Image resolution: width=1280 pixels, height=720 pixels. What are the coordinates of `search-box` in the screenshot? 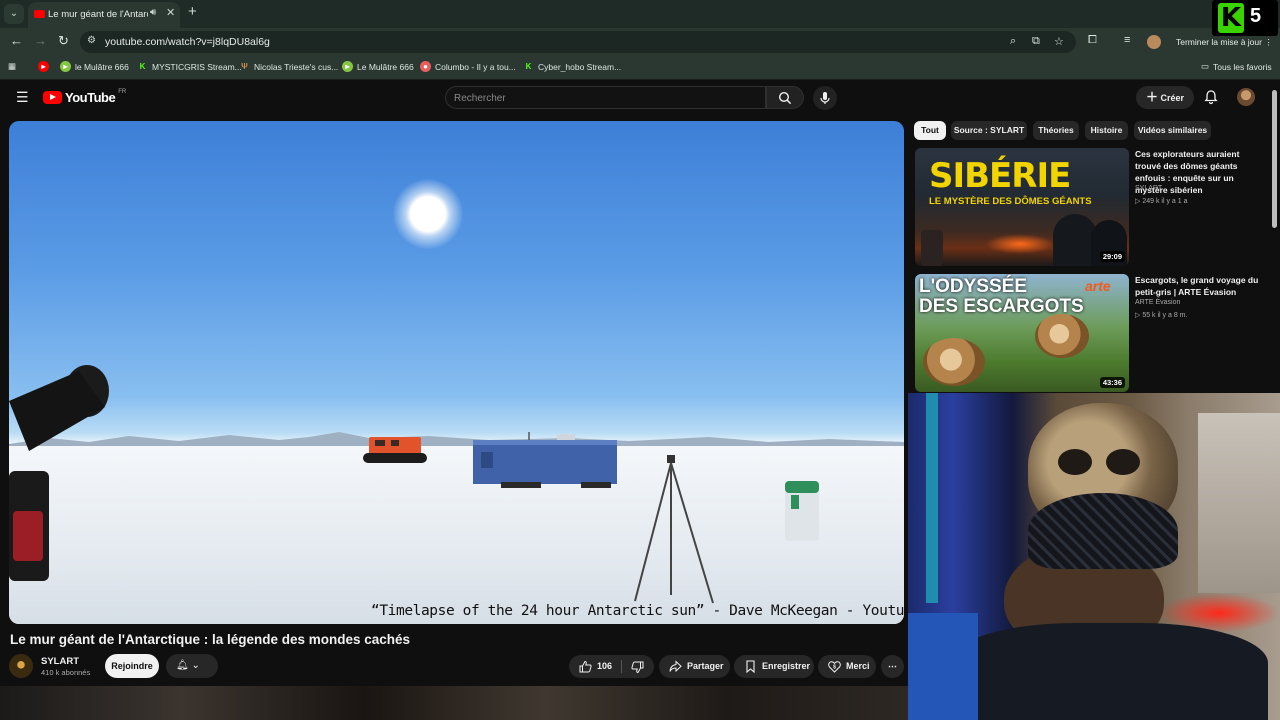 It's located at (605, 97).